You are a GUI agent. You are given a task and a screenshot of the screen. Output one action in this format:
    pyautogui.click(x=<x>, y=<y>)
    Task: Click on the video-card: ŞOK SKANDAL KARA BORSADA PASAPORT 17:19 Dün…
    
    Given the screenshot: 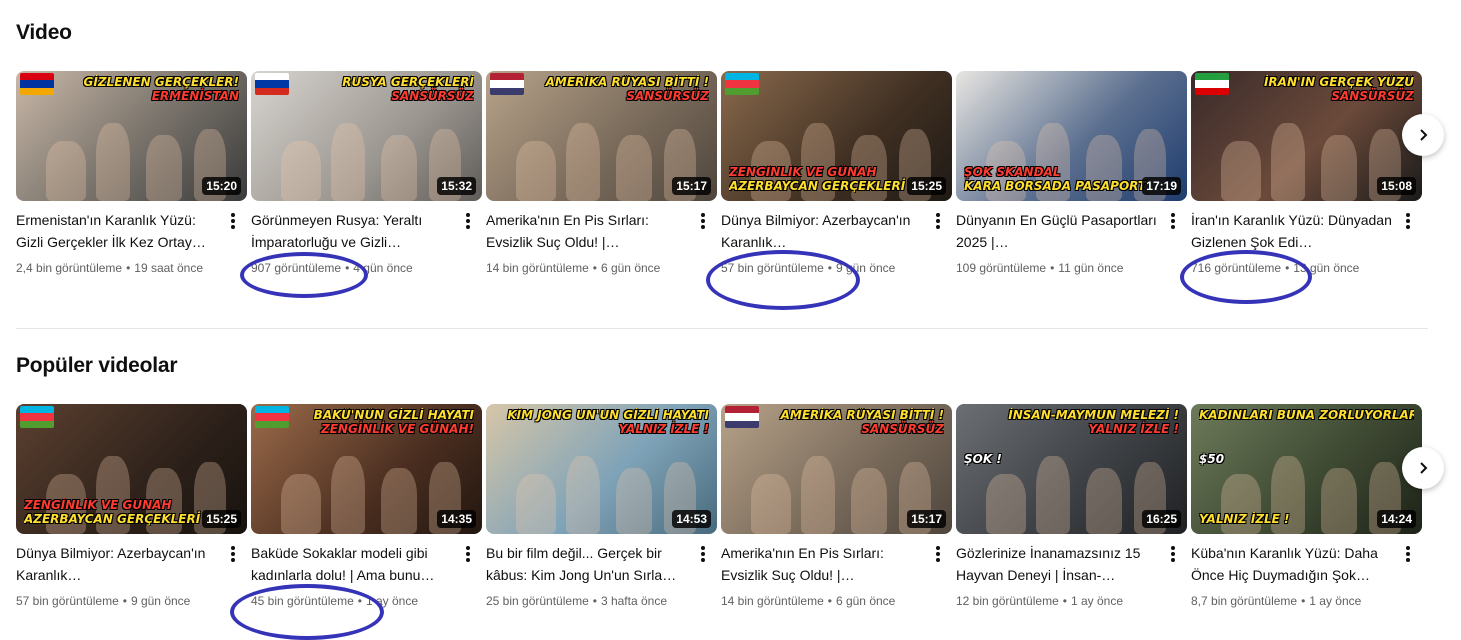 What is the action you would take?
    pyautogui.click(x=1071, y=174)
    